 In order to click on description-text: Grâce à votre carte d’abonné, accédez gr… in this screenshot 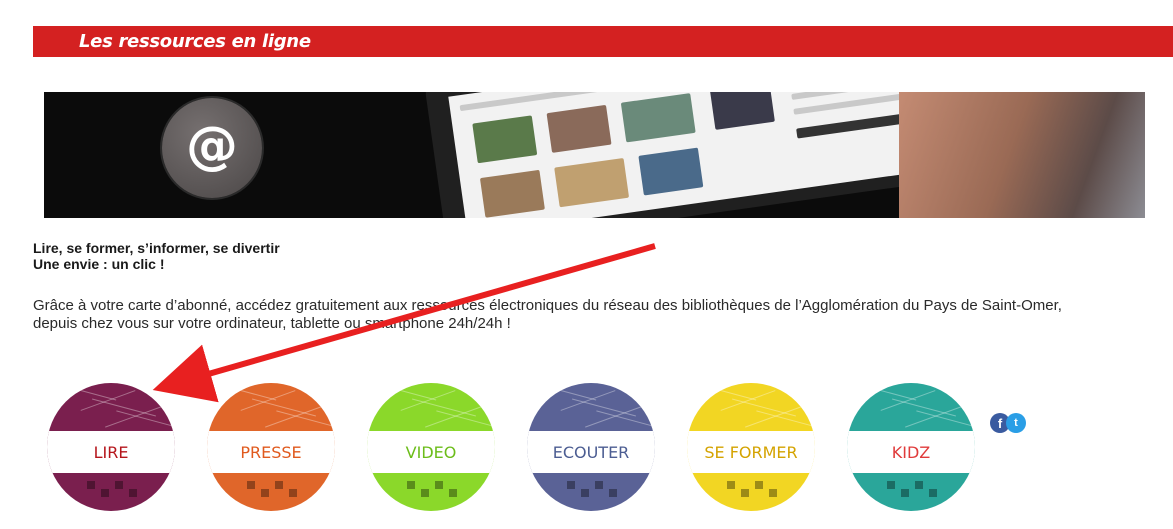, I will do `click(547, 314)`.